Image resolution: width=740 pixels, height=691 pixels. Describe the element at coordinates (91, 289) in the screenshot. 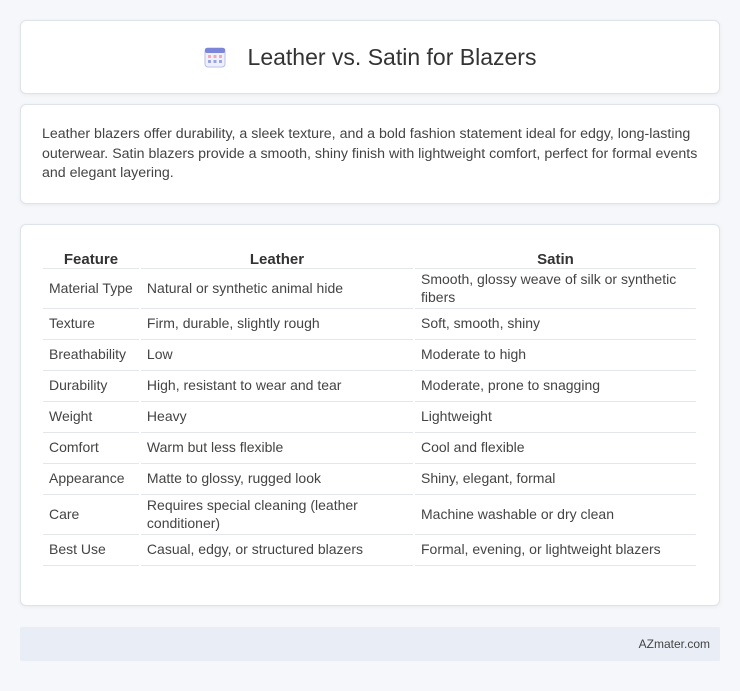

I see `cell-feature: Material Type` at that location.